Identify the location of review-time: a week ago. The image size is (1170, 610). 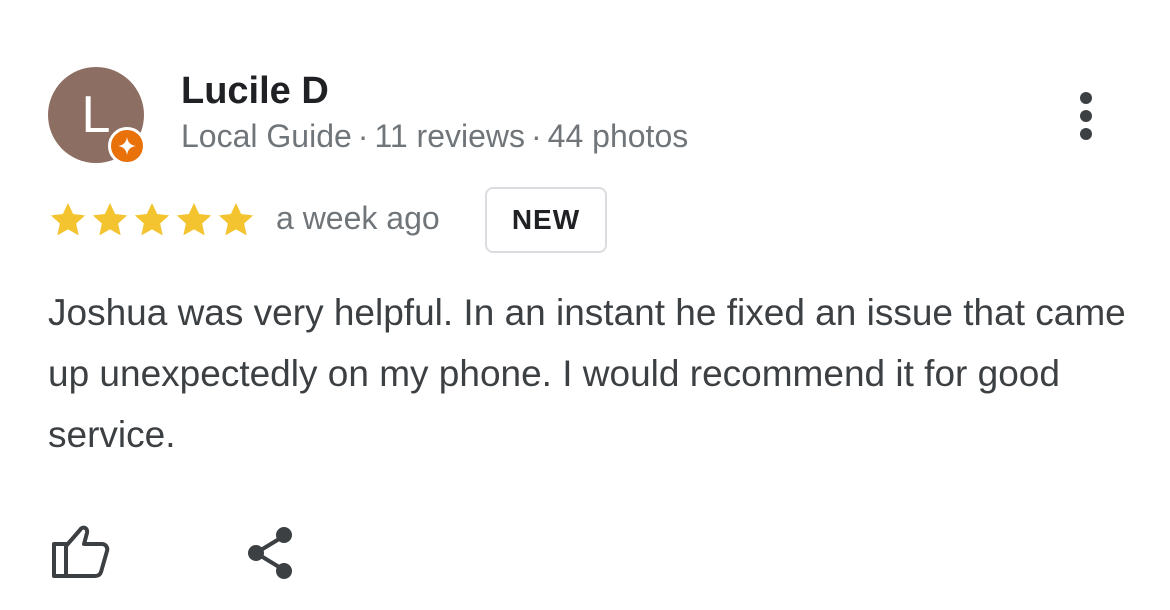
(358, 218).